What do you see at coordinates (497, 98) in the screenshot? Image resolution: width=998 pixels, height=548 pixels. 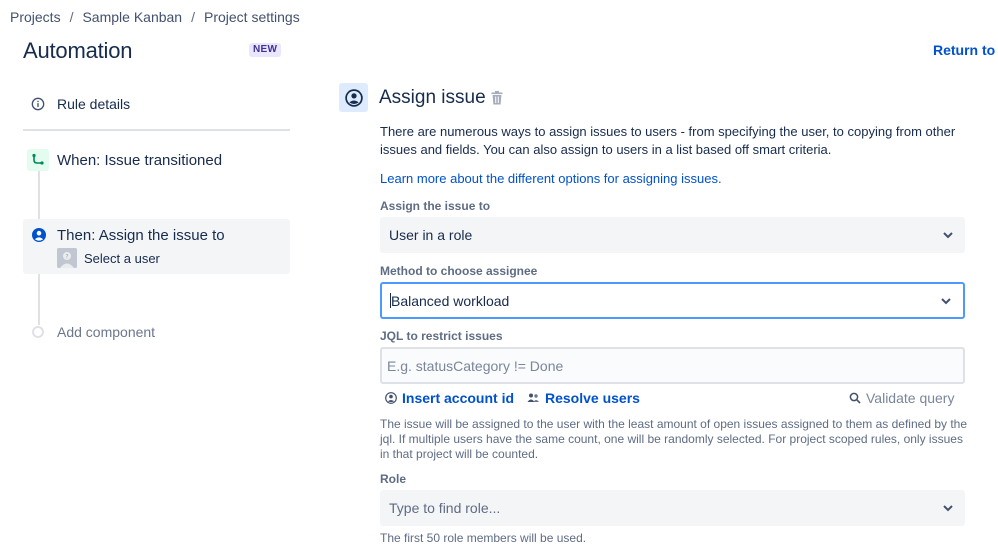 I see `trash-icon` at bounding box center [497, 98].